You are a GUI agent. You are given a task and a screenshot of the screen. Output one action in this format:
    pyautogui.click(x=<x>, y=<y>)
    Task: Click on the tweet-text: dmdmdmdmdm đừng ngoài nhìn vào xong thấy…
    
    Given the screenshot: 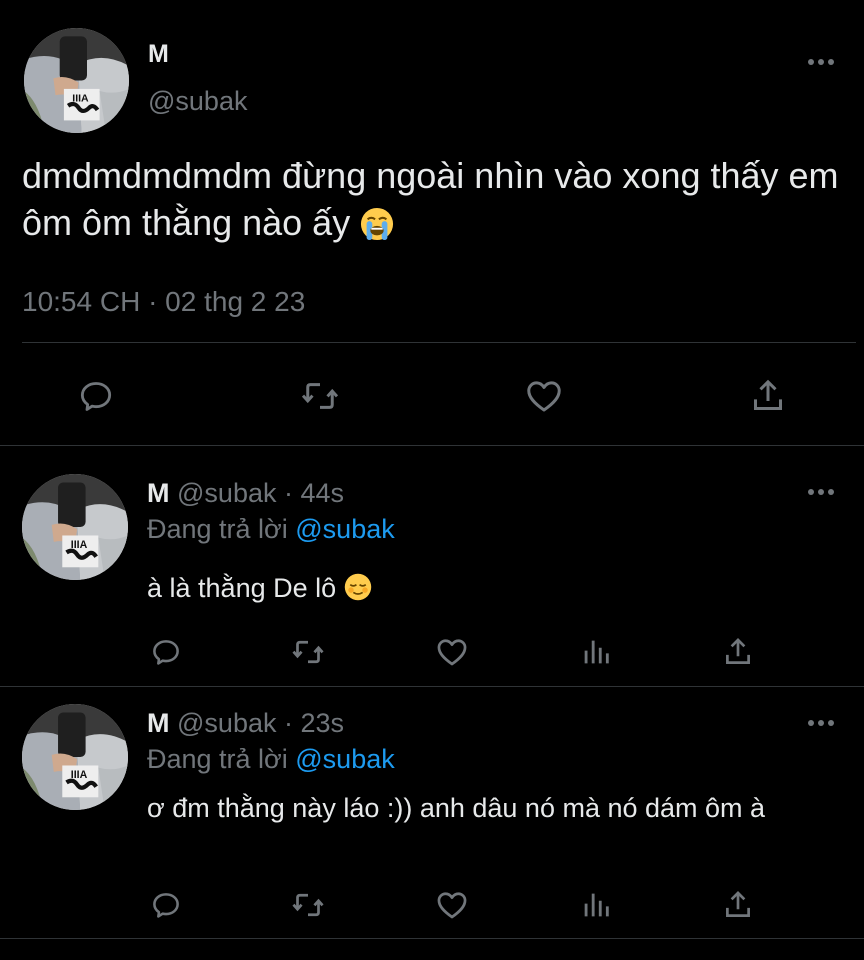 What is the action you would take?
    pyautogui.click(x=441, y=199)
    